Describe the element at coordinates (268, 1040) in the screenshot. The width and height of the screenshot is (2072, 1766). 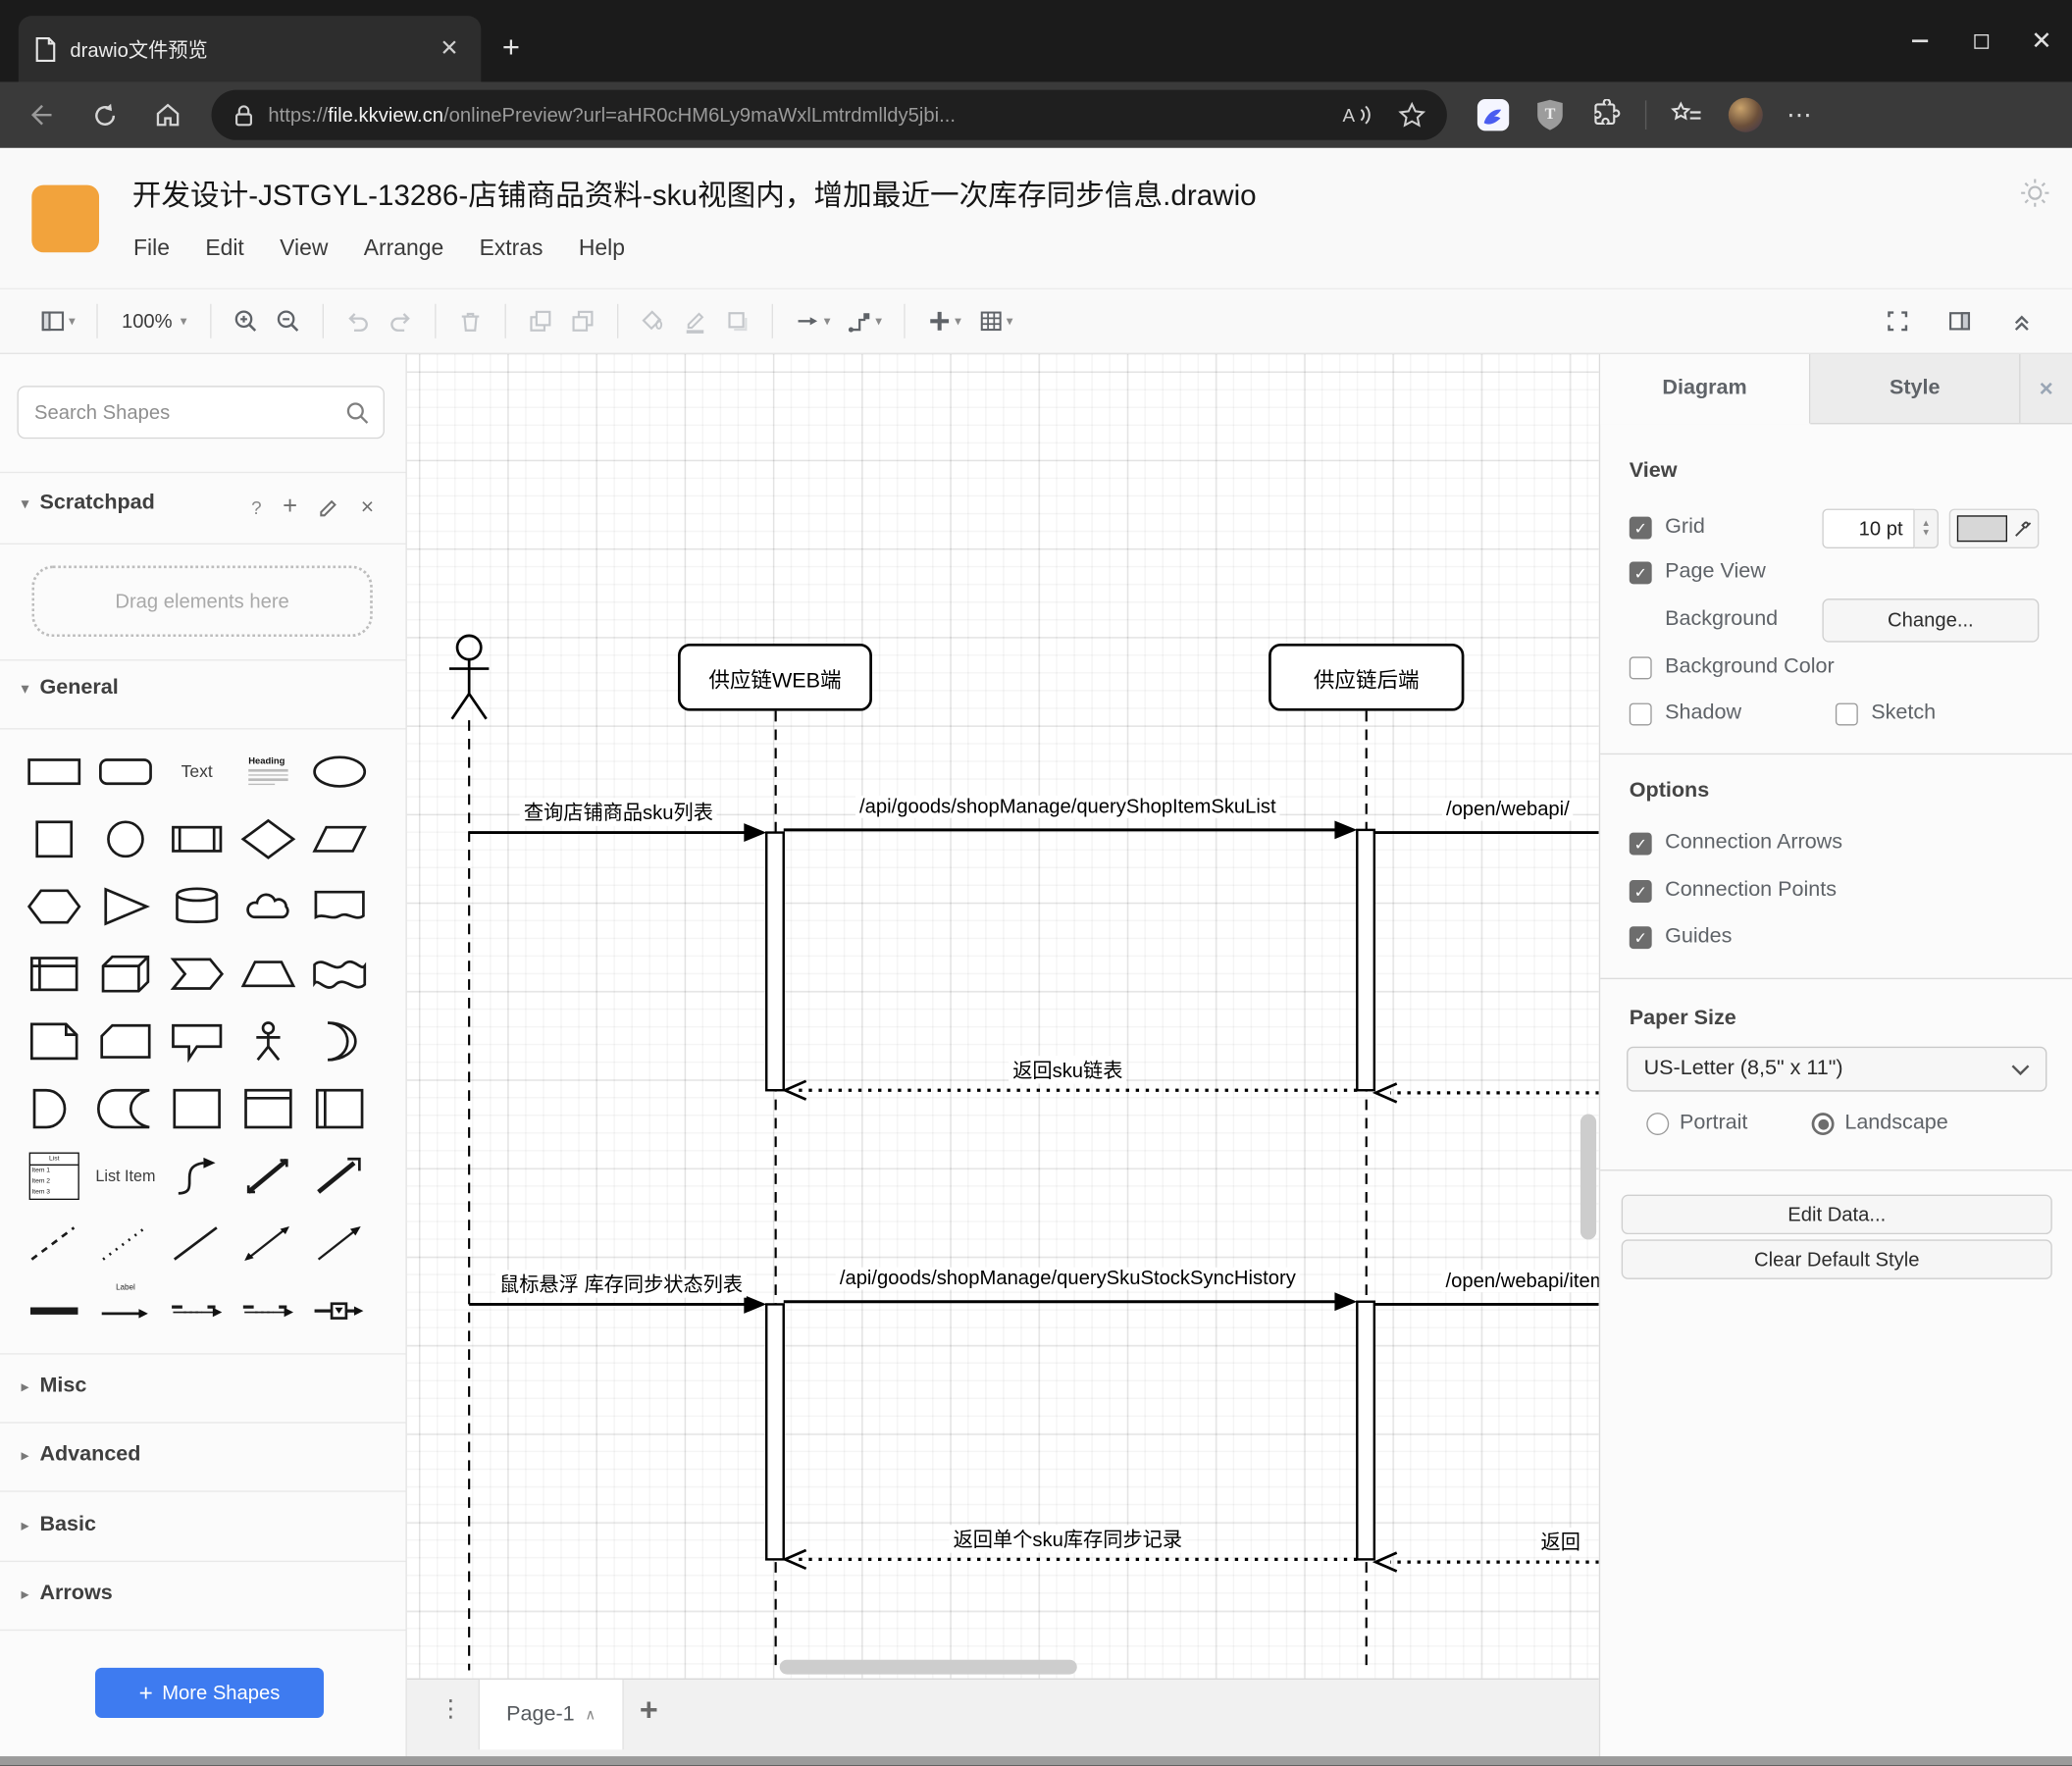
I see `shape-actor` at that location.